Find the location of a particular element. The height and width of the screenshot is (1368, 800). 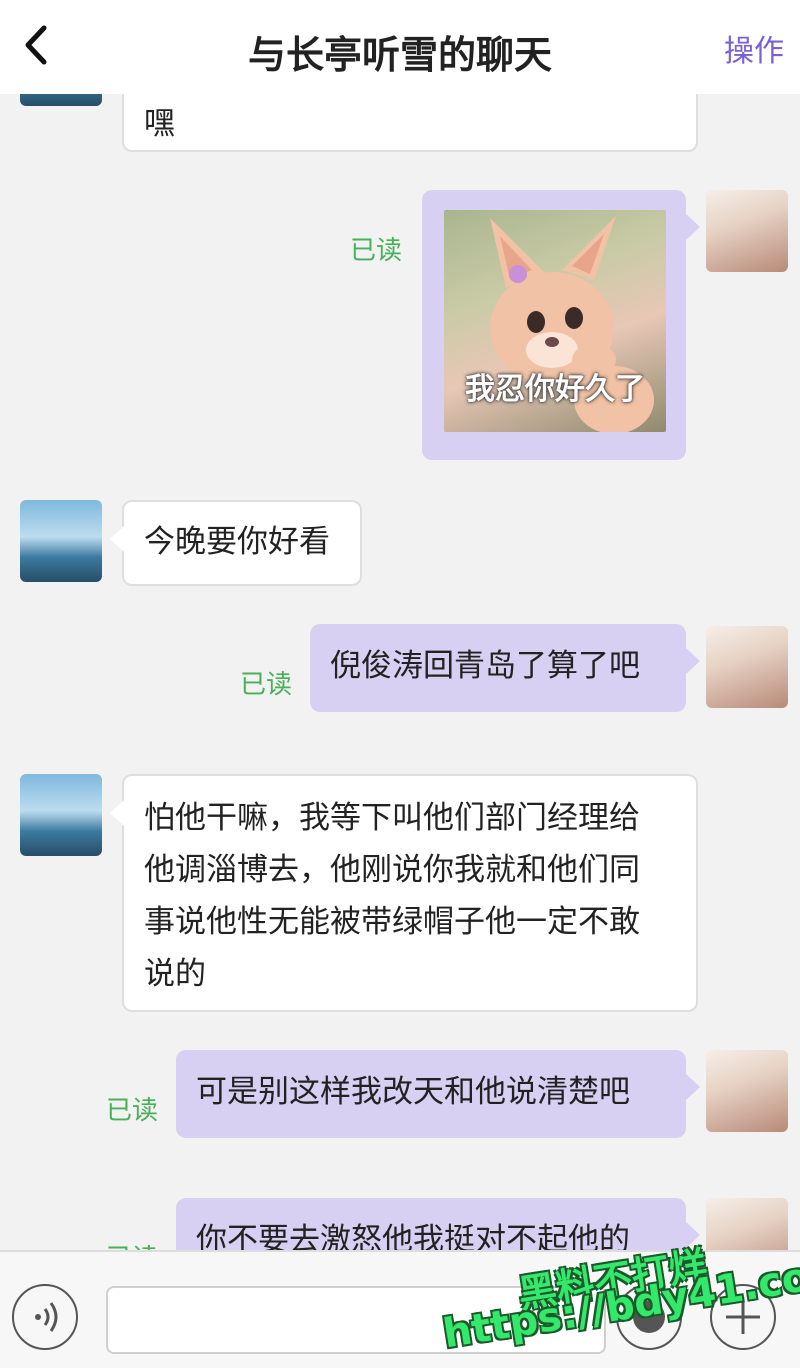

voice-icon is located at coordinates (45, 1317).